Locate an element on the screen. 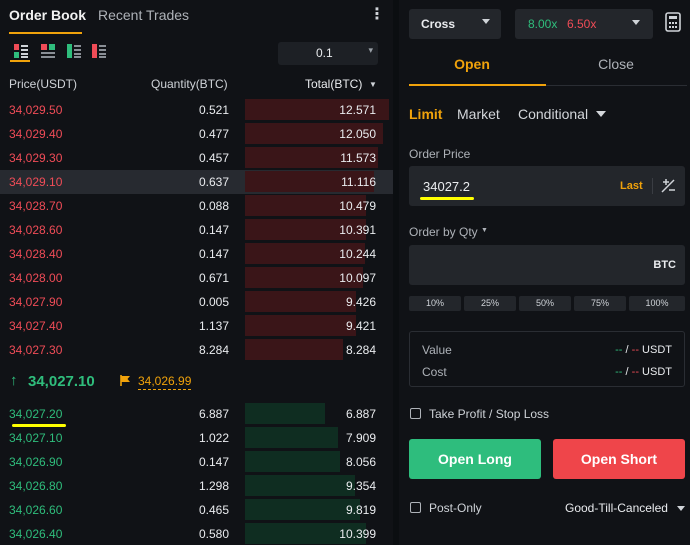  post-only-label: Post-Only is located at coordinates (455, 508).